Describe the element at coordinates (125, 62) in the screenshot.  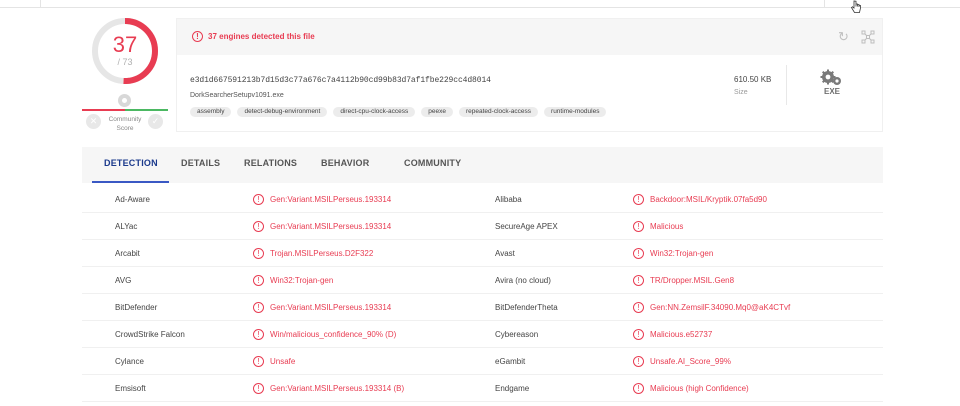
I see `engine-total: / 73` at that location.